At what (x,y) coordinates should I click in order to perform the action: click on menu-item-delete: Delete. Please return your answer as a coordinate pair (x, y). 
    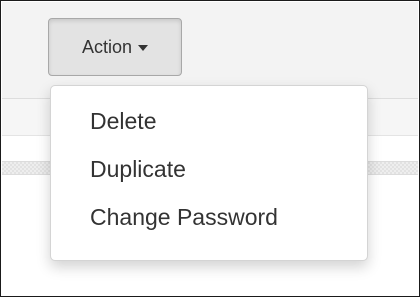
    Looking at the image, I should click on (209, 127).